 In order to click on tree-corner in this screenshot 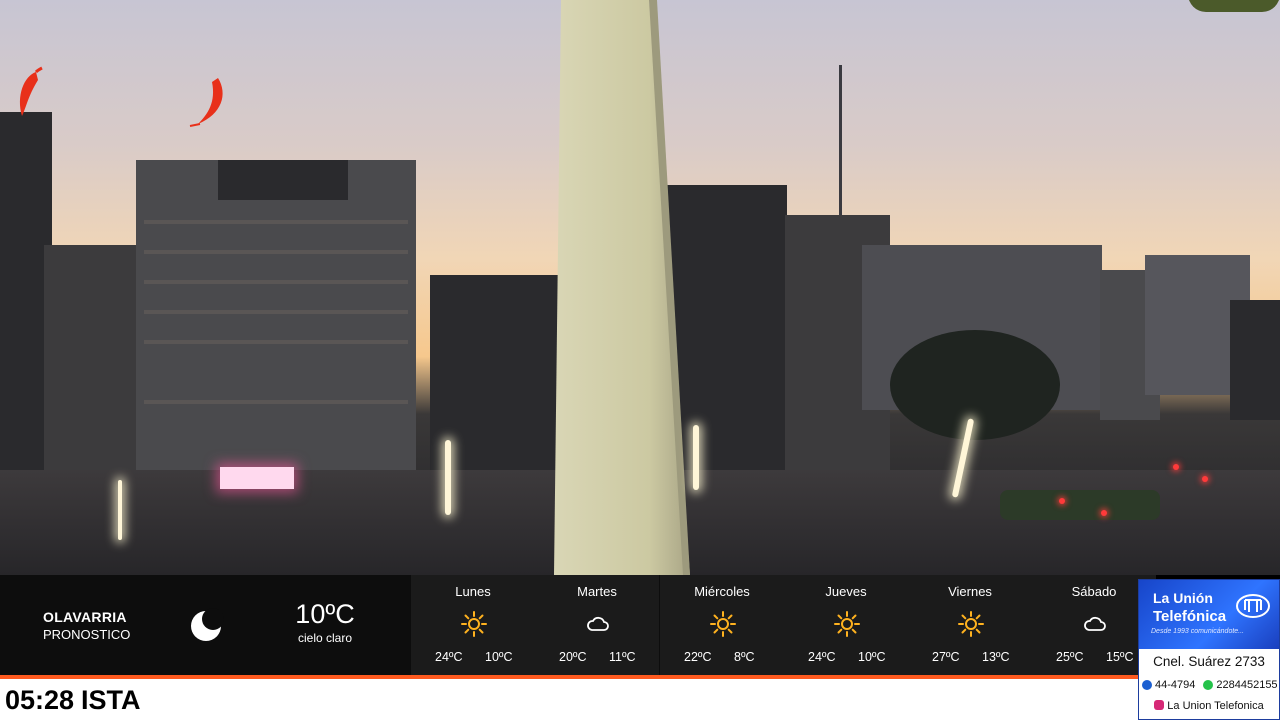, I will do `click(1234, 6)`.